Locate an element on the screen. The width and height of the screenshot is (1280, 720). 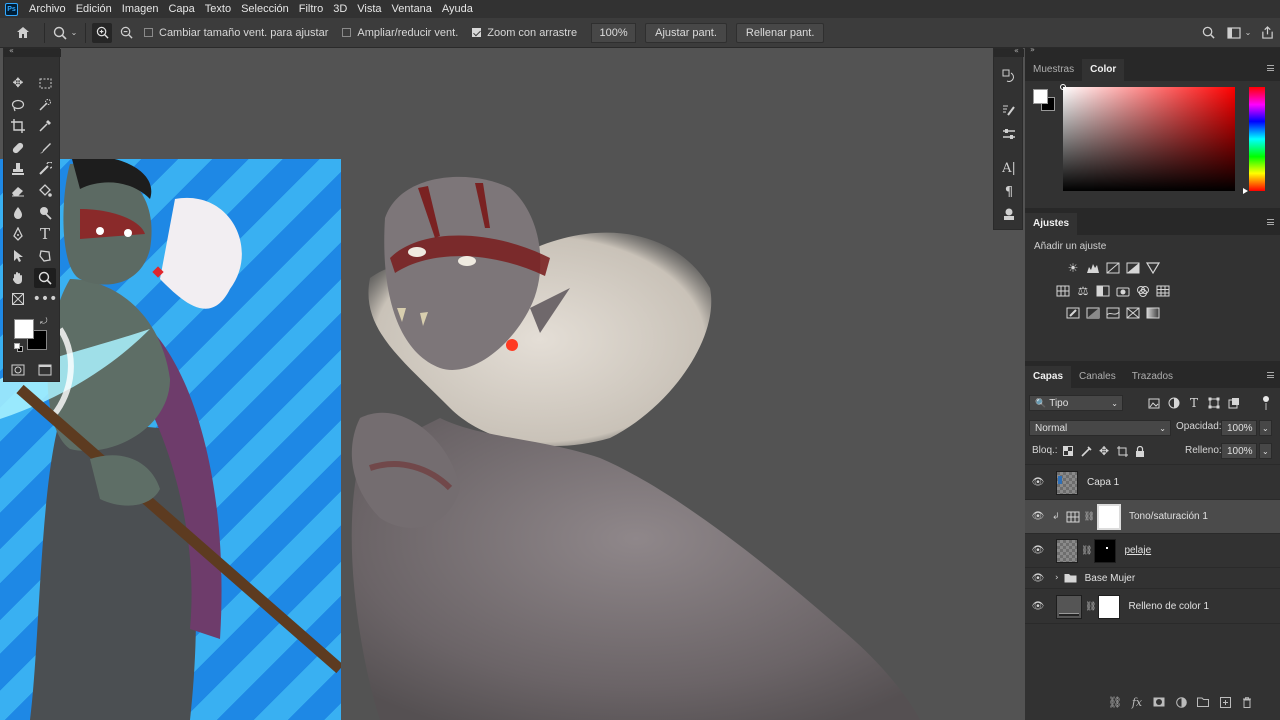
checkbox-box-checked is located at coordinates (477, 32).